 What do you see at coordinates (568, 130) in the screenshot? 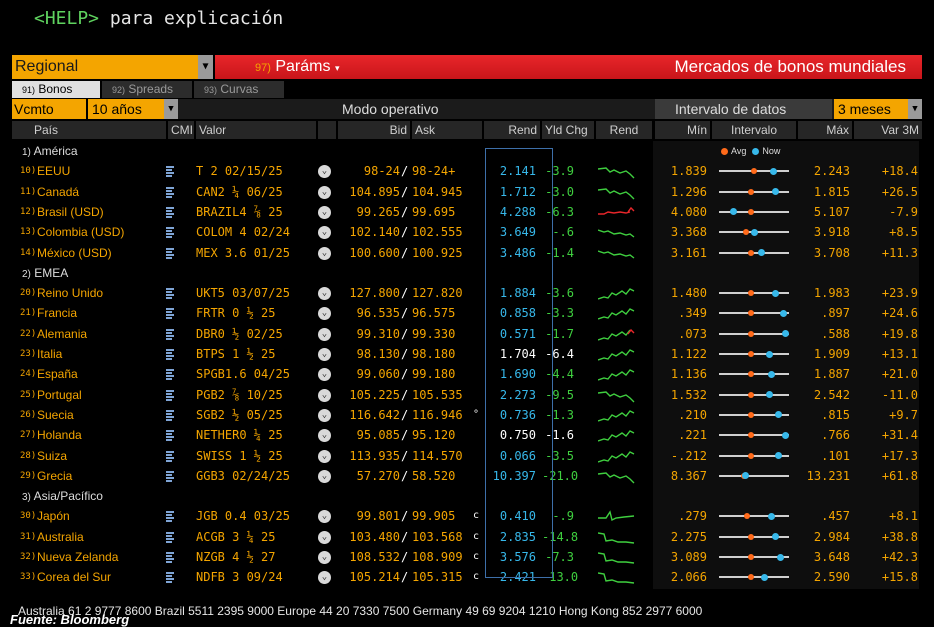
I see `col-yldchg: Yld Chg` at bounding box center [568, 130].